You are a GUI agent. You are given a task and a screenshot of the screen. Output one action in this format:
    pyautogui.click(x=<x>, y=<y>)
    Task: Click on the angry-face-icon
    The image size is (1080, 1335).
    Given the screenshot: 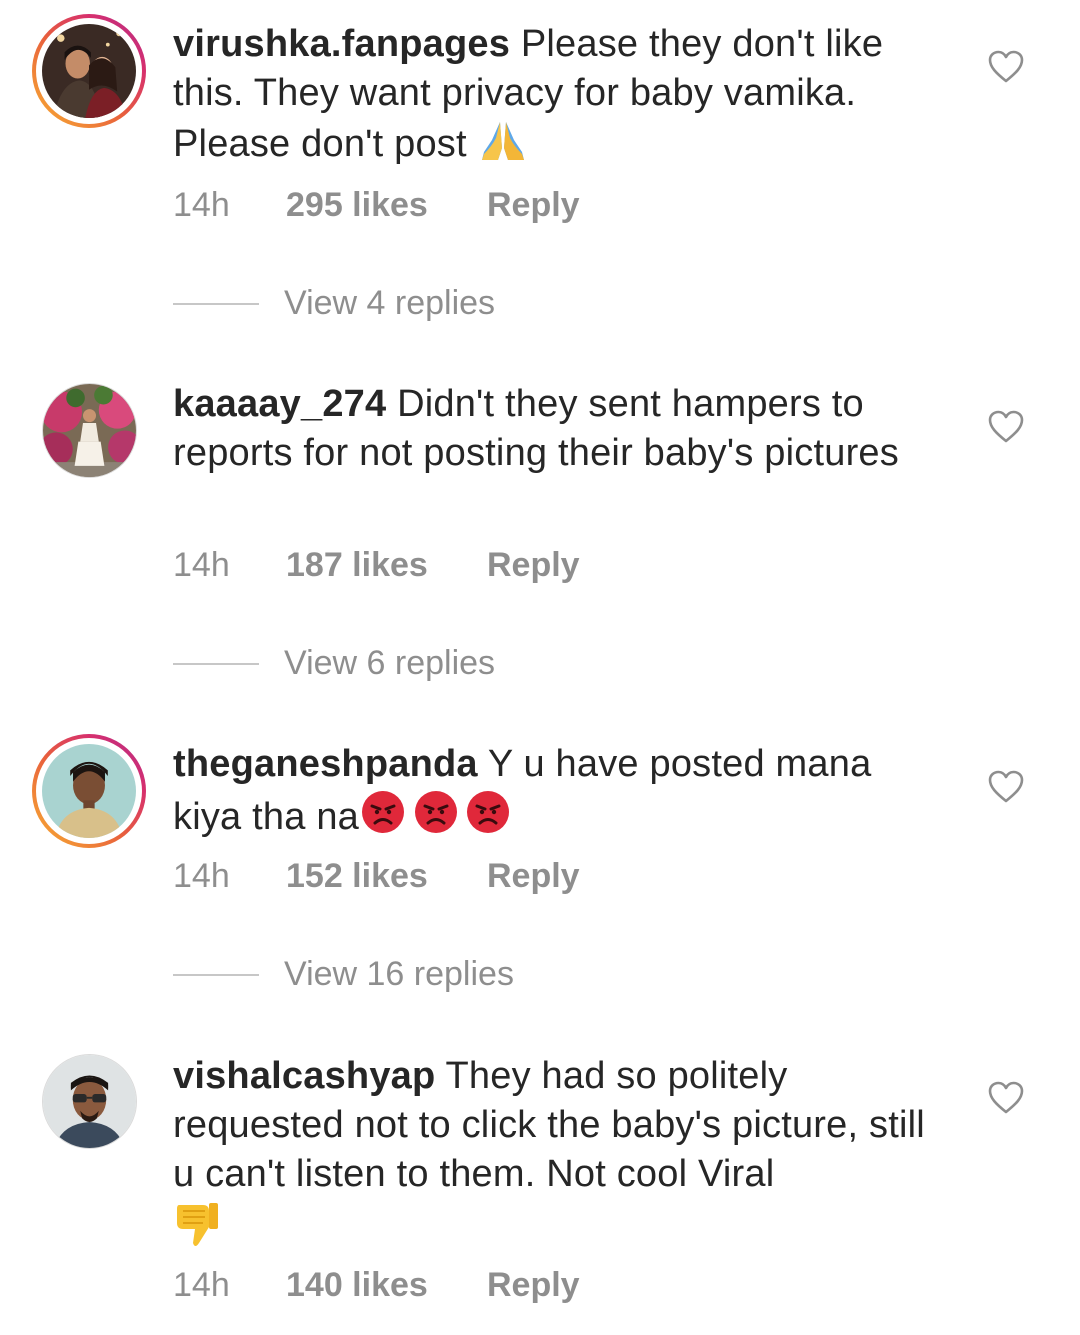 What is the action you would take?
    pyautogui.click(x=436, y=818)
    